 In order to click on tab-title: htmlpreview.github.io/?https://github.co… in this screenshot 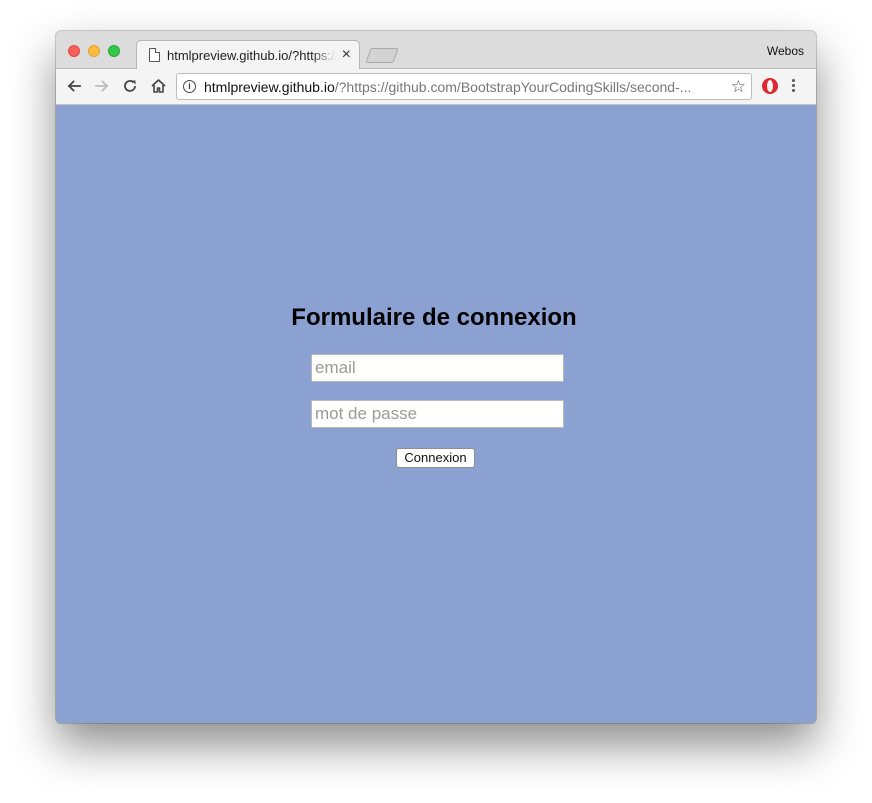, I will do `click(252, 55)`.